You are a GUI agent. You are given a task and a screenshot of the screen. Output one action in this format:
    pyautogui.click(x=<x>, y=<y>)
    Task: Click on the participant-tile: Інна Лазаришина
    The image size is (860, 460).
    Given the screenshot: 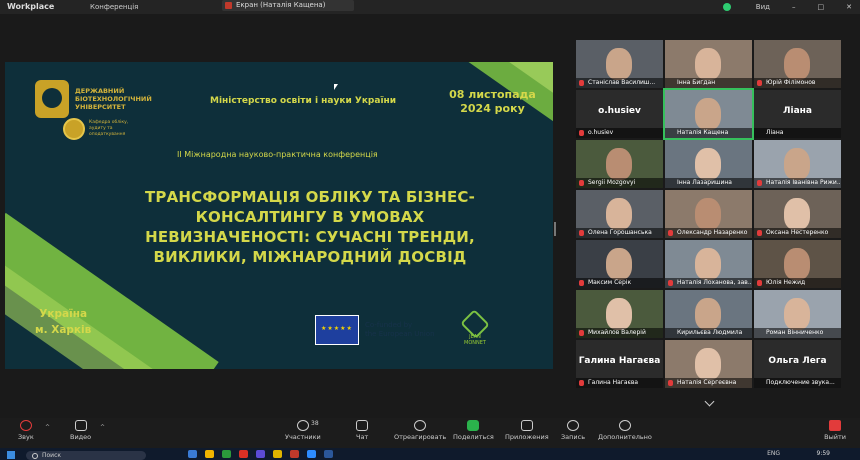 What is the action you would take?
    pyautogui.click(x=708, y=164)
    